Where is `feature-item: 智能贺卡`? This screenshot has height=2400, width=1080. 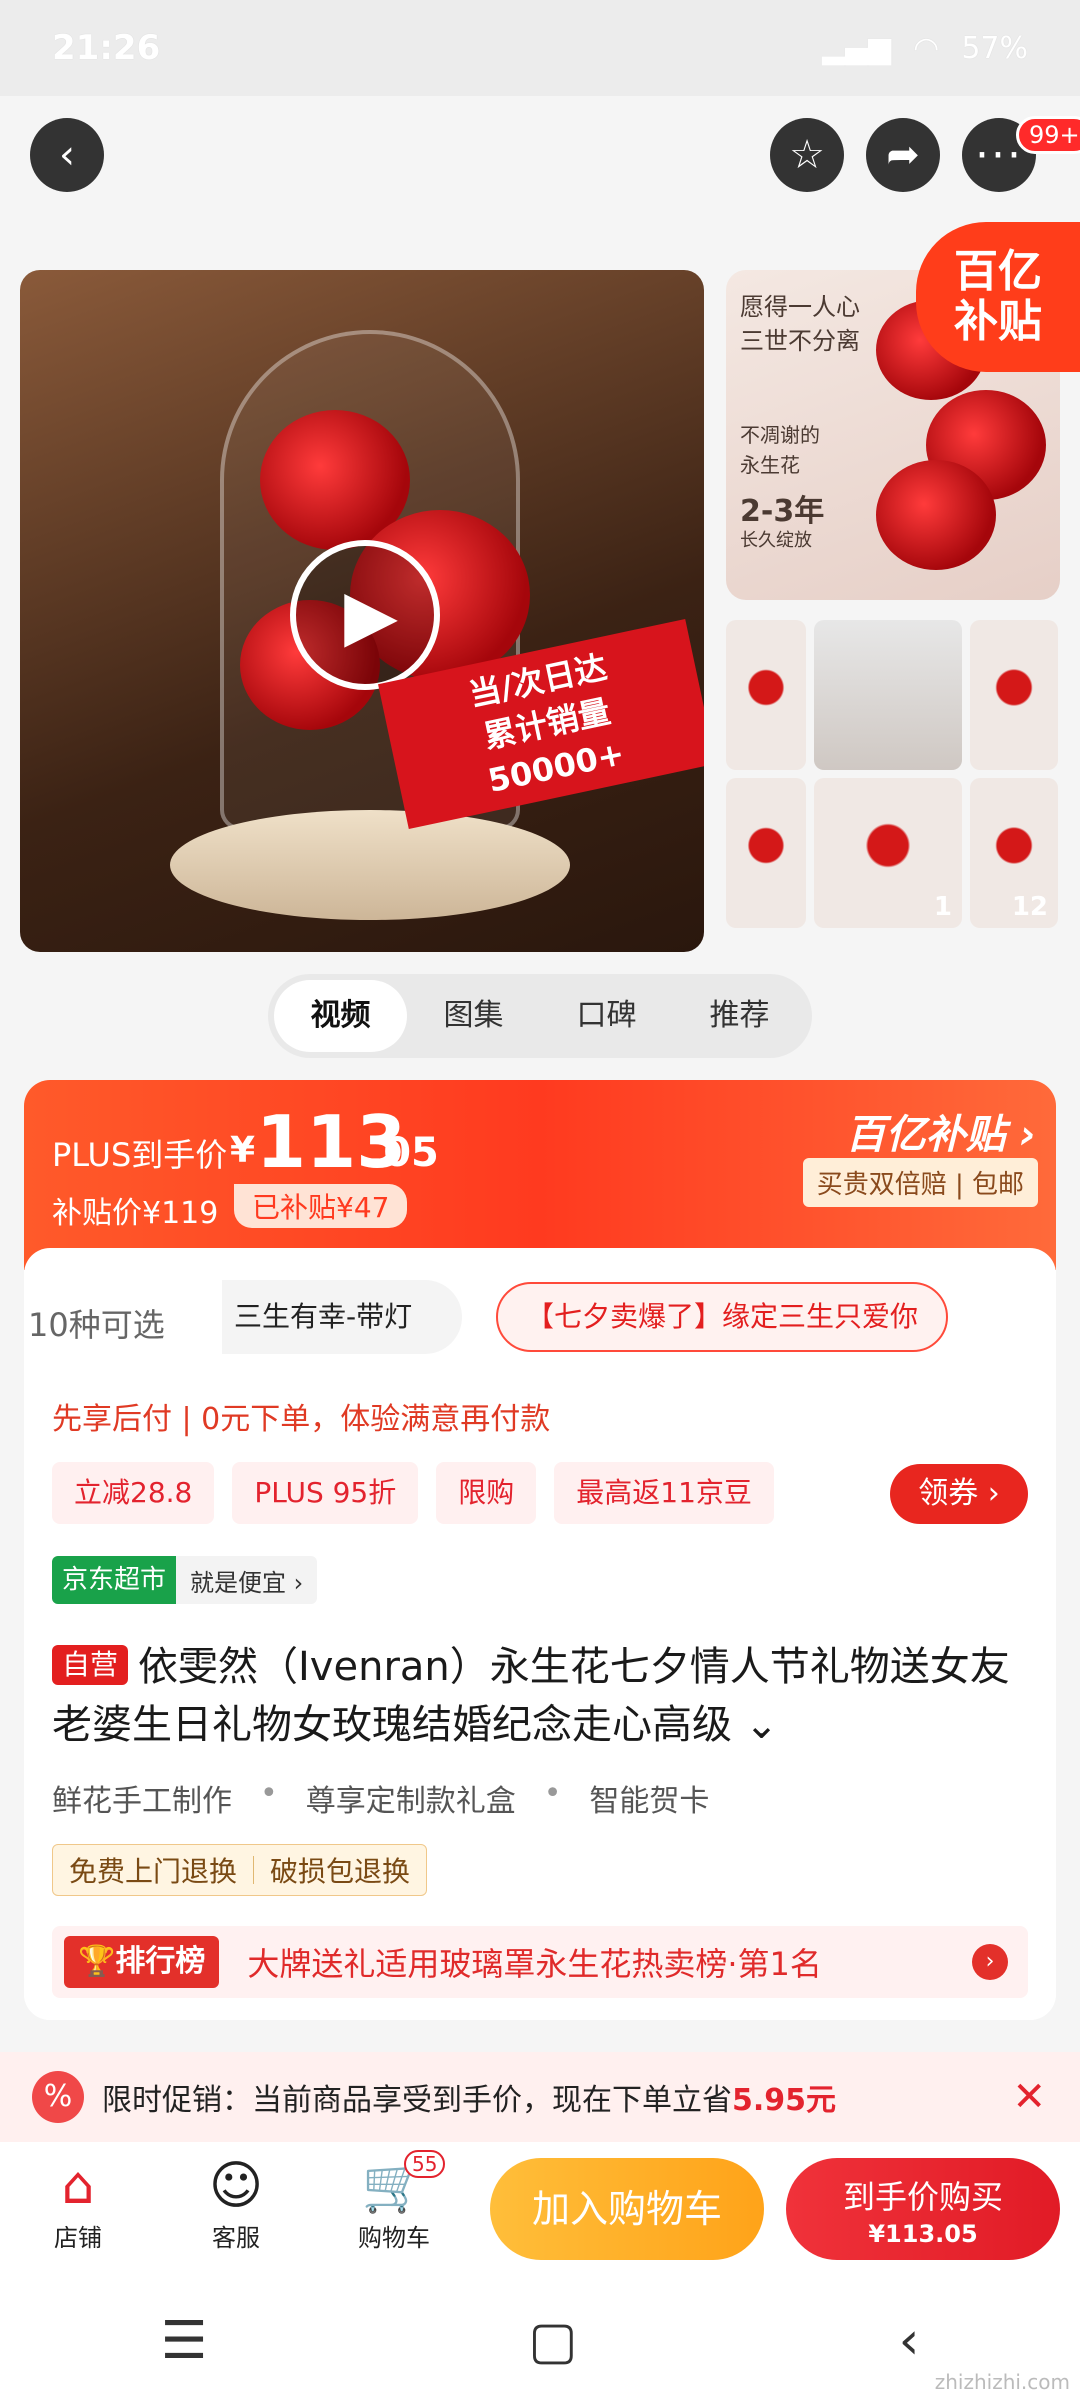
feature-item: 智能贺卡 is located at coordinates (649, 1801).